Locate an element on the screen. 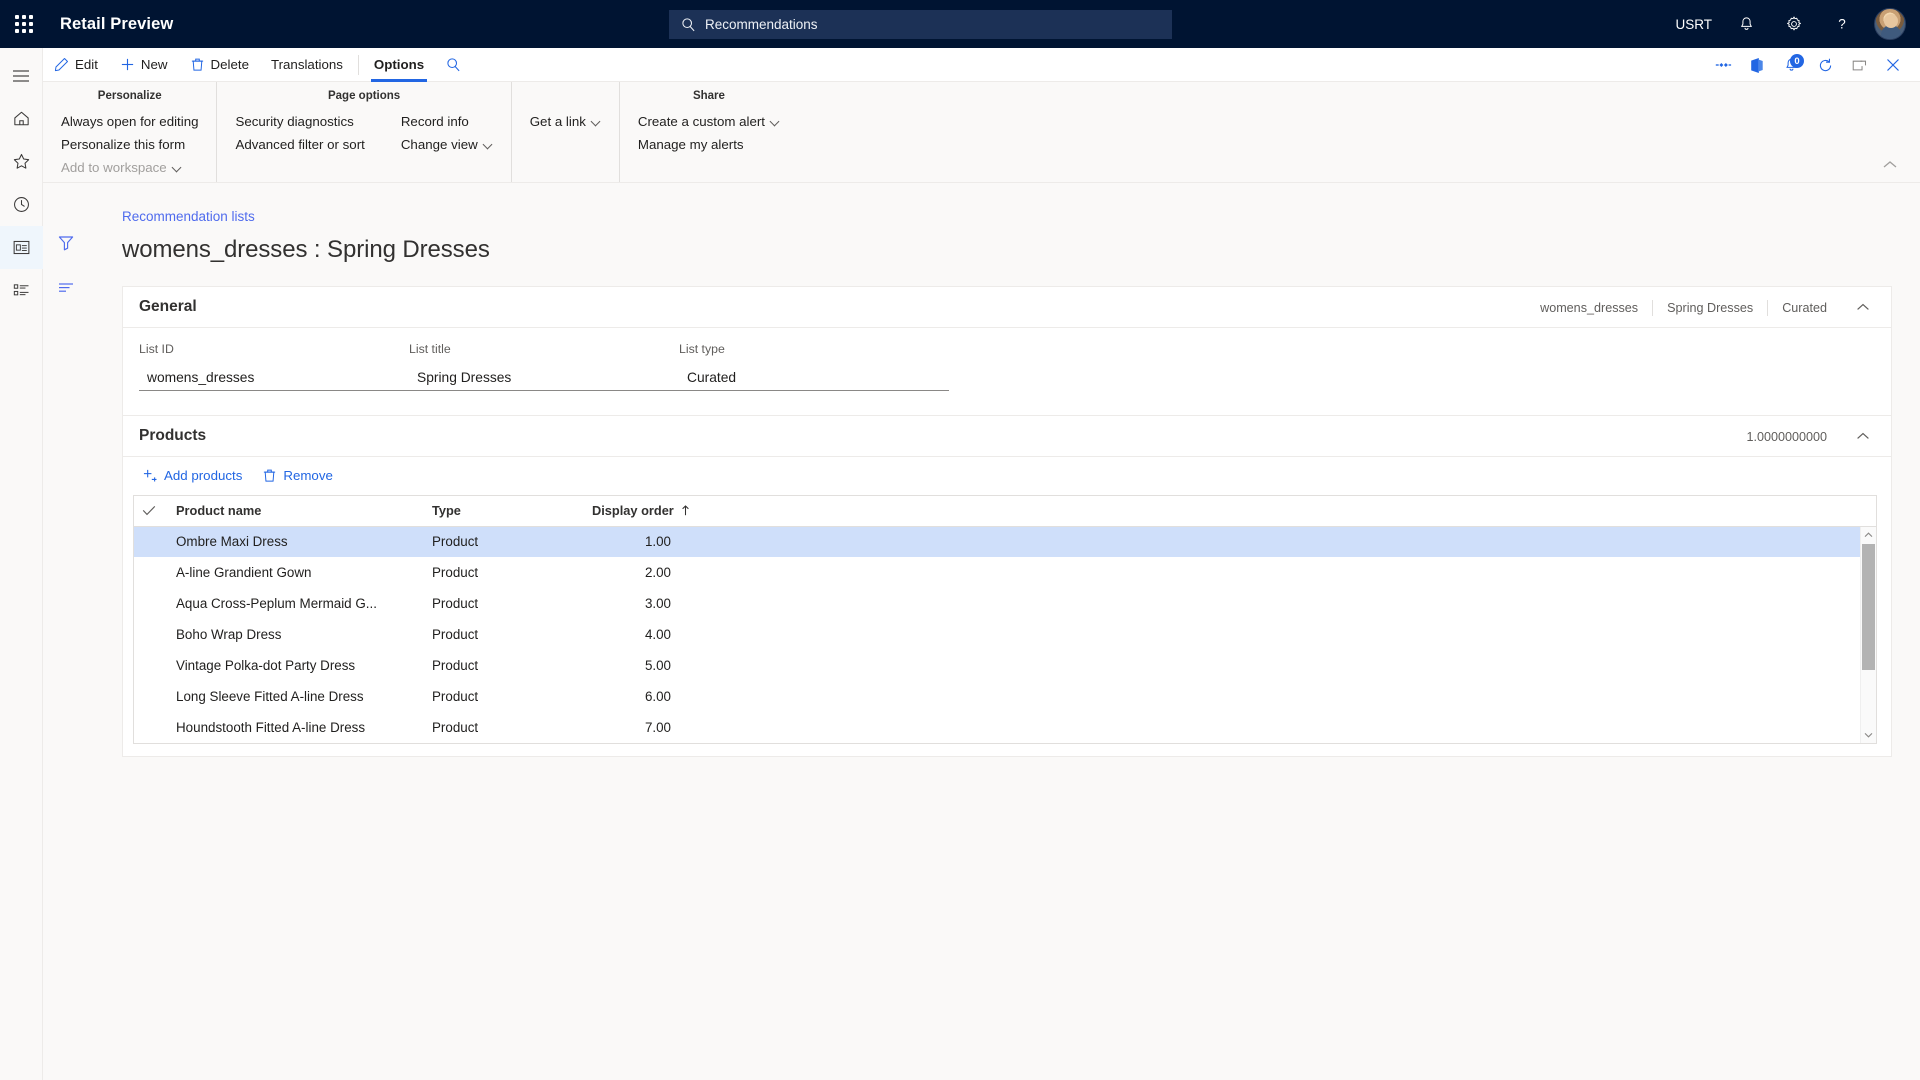 This screenshot has height=1080, width=1920. general-section-title: General is located at coordinates (168, 306).